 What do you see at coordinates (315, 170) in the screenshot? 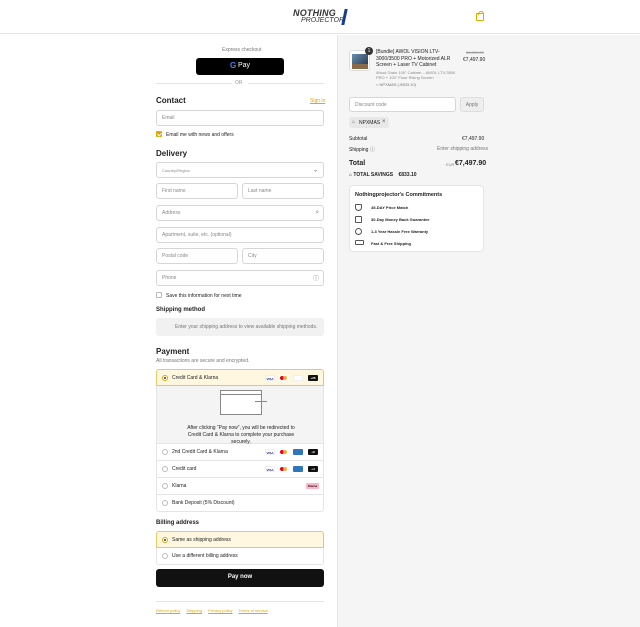
I see `chevron-down-icon: ⌄` at bounding box center [315, 170].